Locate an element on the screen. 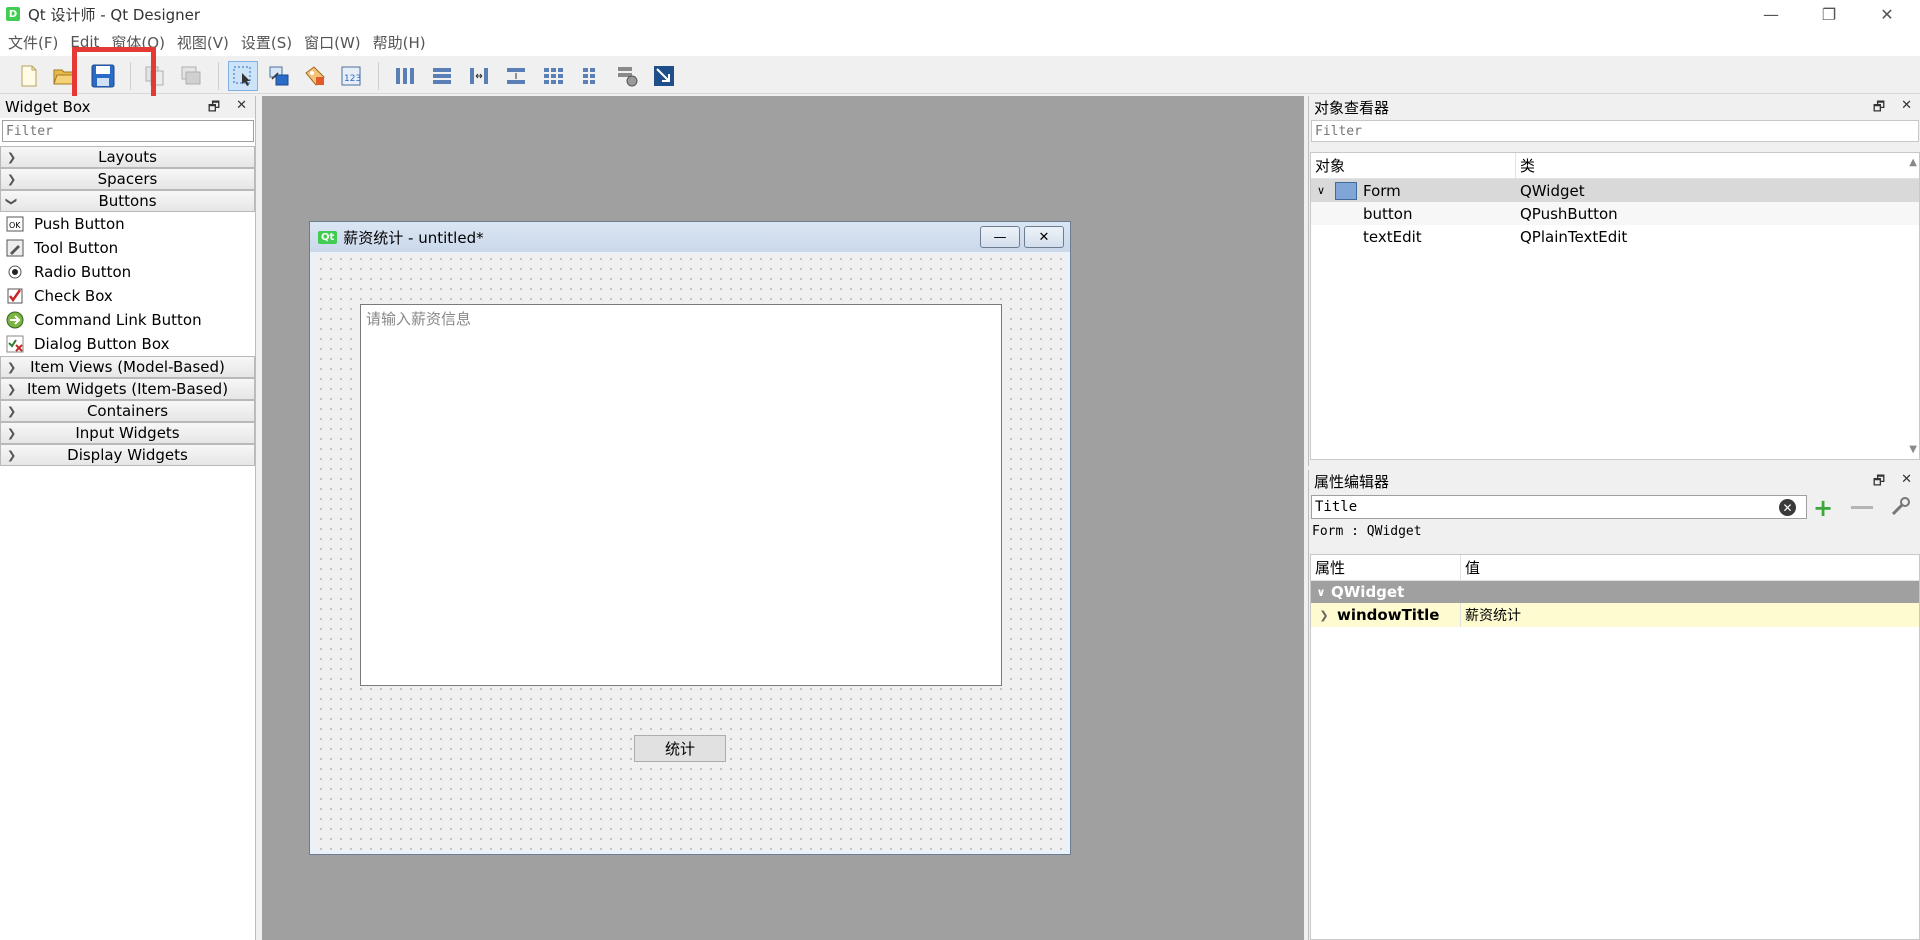 The image size is (1920, 940). svg-text: 123 is located at coordinates (352, 79).